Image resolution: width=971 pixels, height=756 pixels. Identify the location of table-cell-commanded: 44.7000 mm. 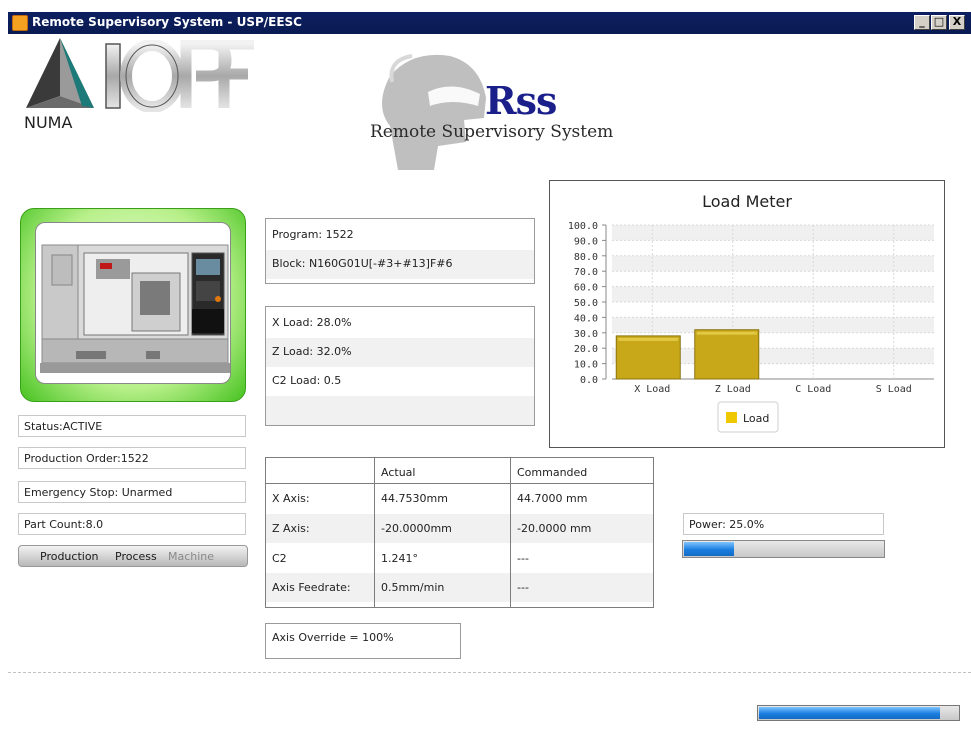
(552, 498).